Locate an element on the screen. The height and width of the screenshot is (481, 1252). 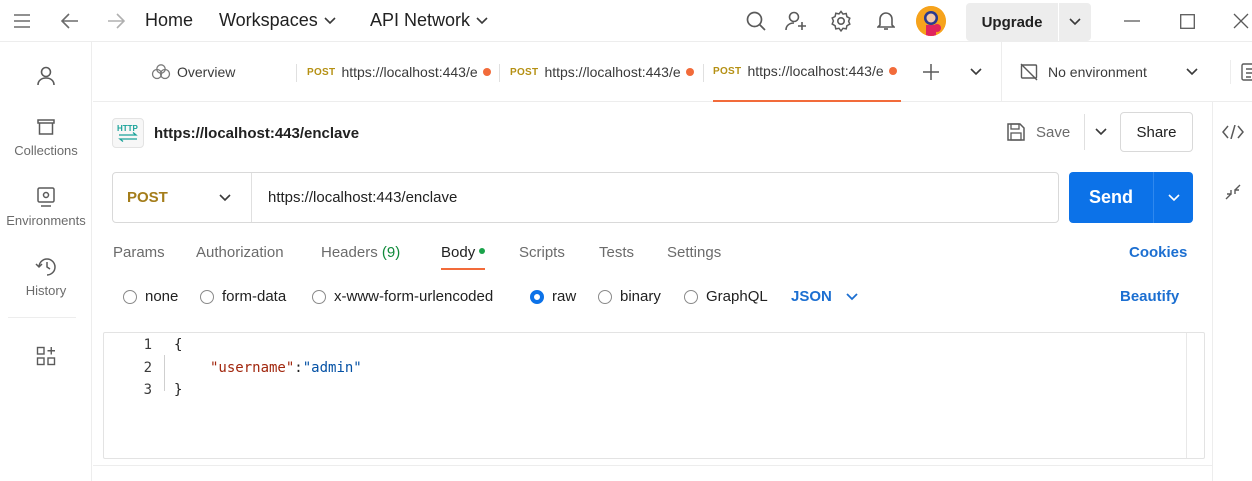
tab-settings: Settings is located at coordinates (694, 252).